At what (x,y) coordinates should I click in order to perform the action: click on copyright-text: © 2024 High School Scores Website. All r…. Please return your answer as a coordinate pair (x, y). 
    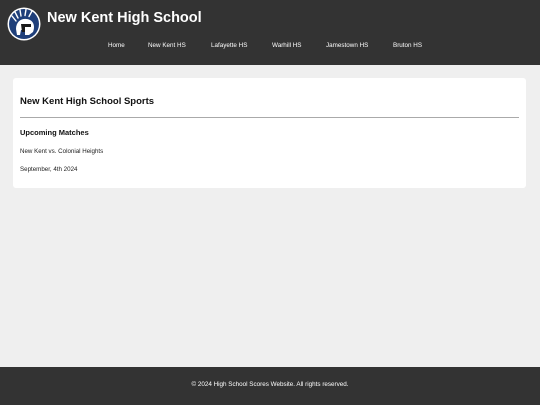
    Looking at the image, I should click on (270, 384).